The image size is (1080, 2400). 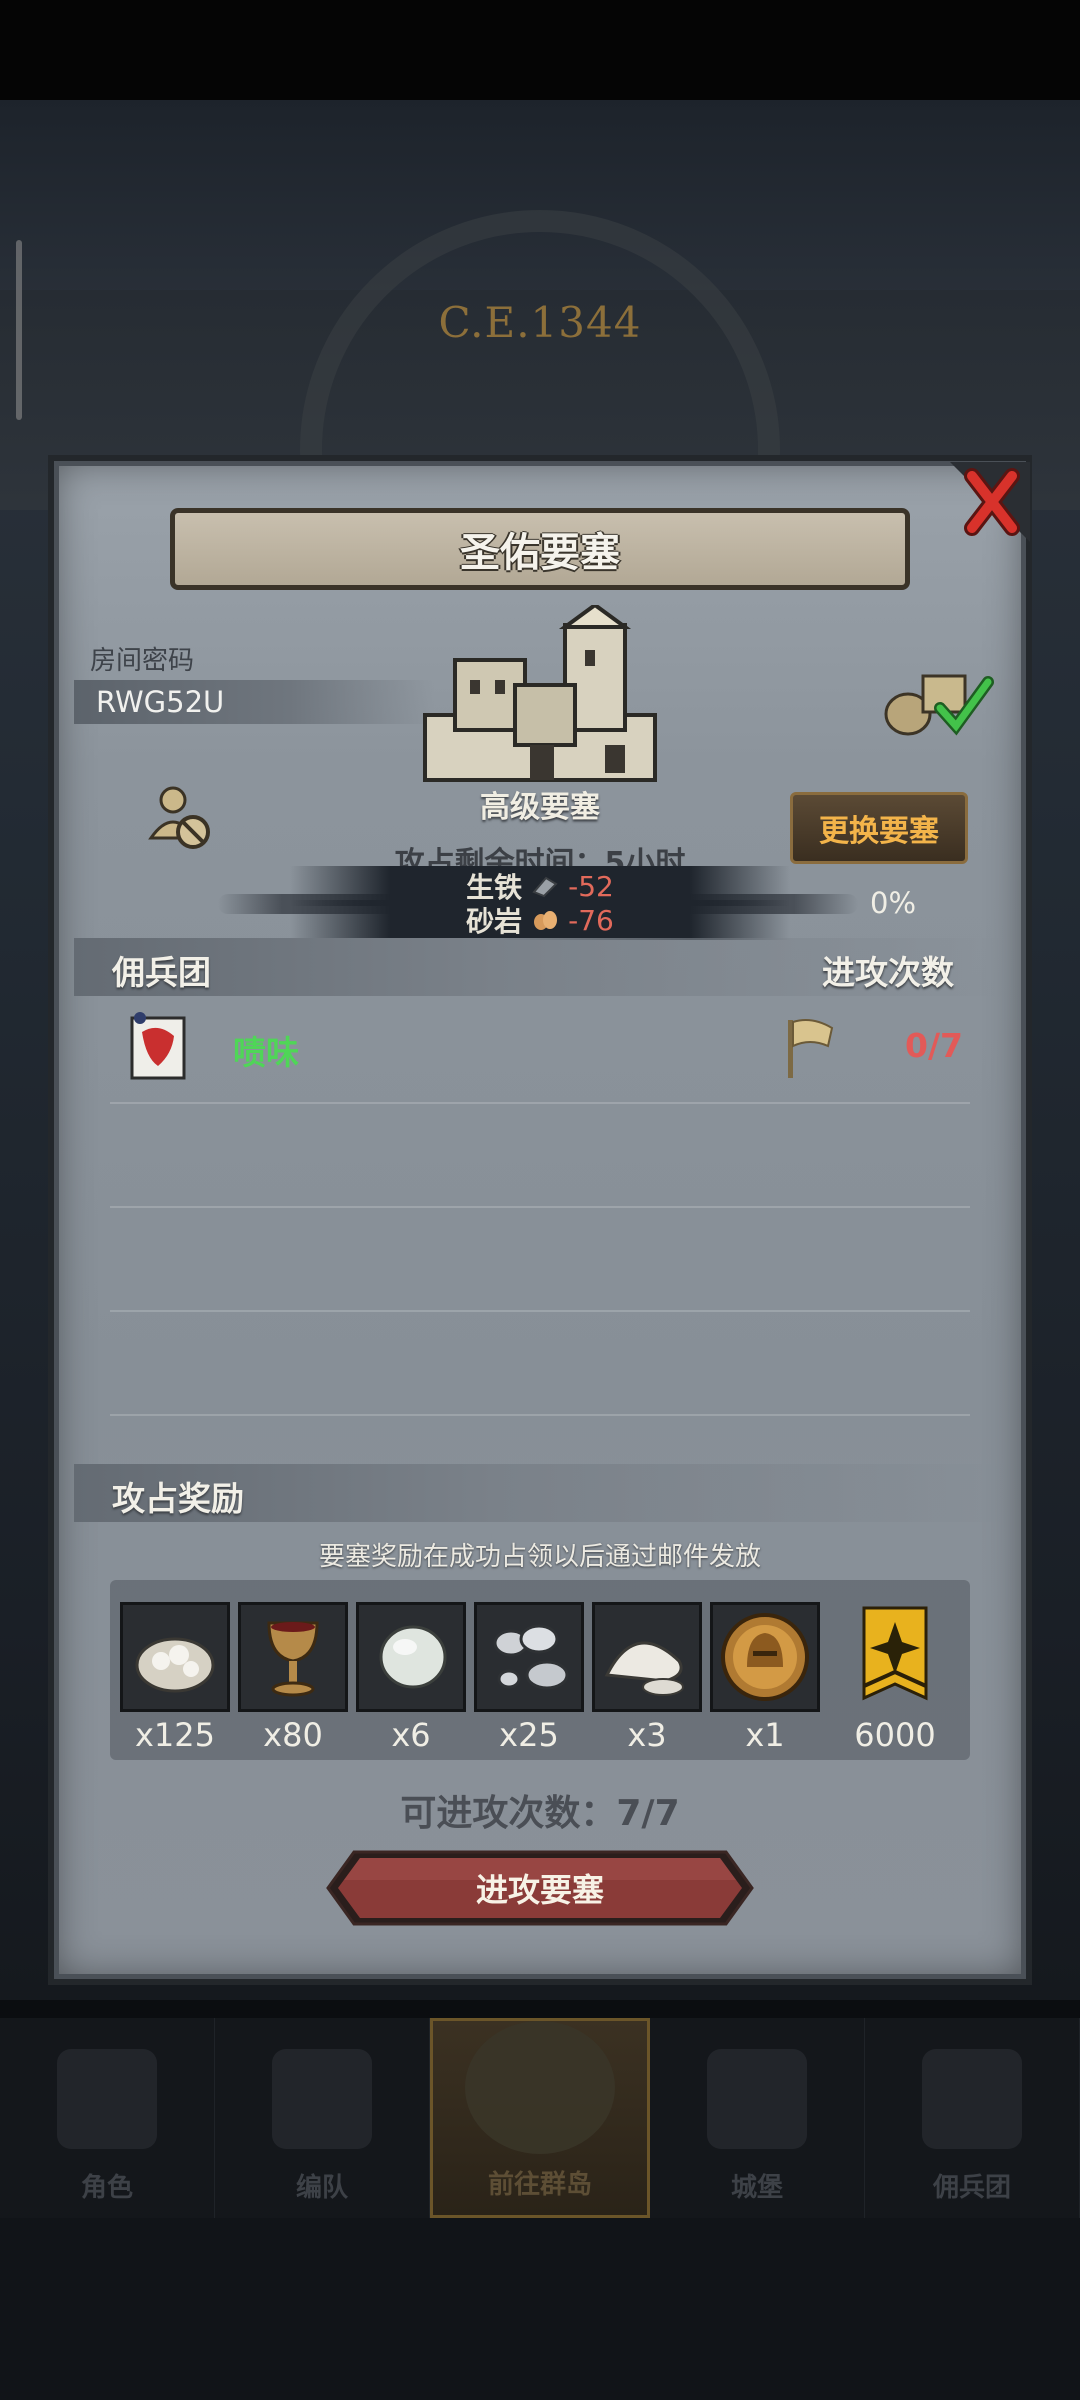 I want to click on reward-note: 要塞奖励在成功占领以后通过邮件发放, so click(x=539, y=1557).